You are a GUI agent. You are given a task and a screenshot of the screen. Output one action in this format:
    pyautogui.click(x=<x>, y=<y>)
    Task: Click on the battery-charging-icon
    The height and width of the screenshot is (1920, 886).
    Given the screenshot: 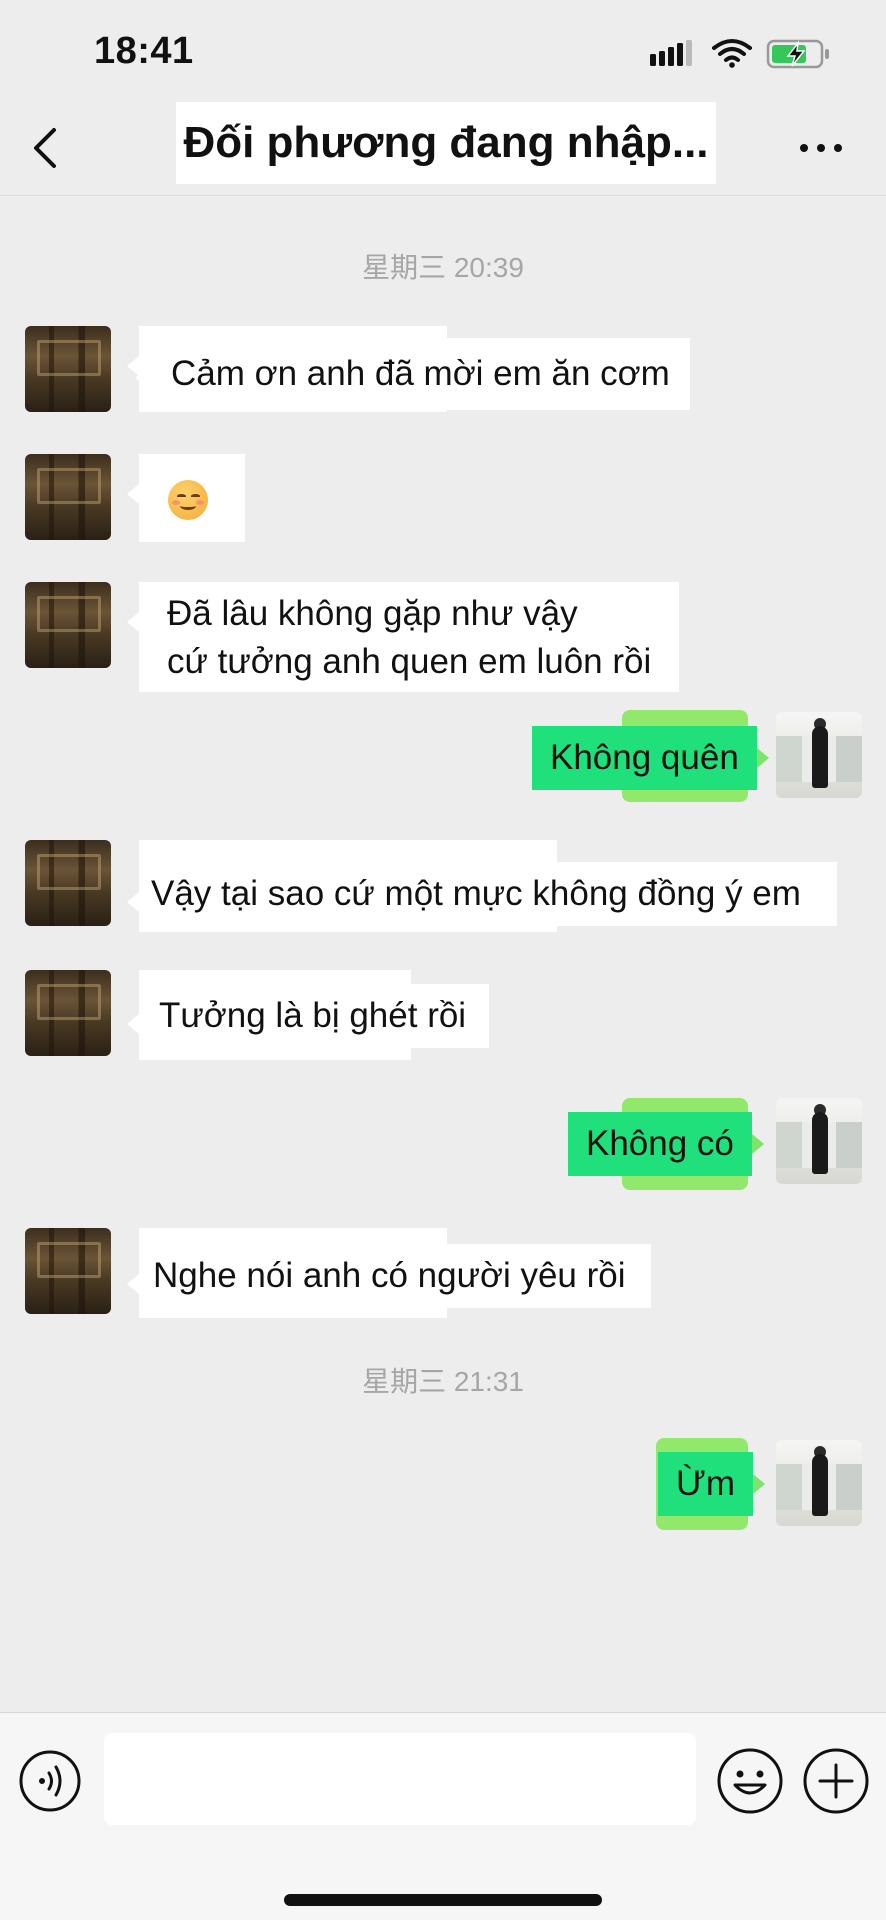 What is the action you would take?
    pyautogui.click(x=797, y=54)
    